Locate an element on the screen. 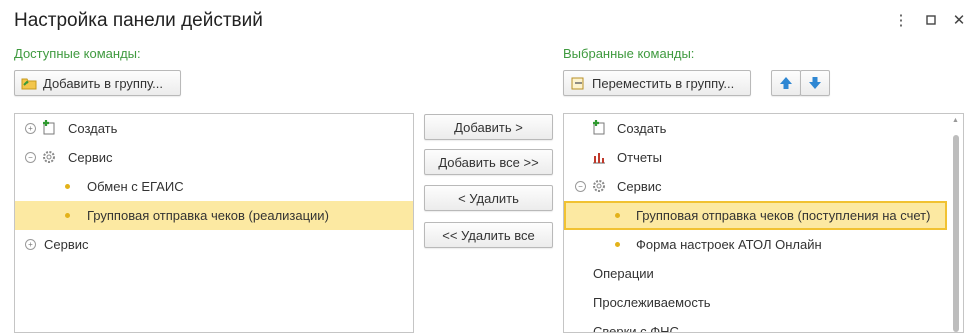 The width and height of the screenshot is (978, 333). move-down-button is located at coordinates (815, 83).